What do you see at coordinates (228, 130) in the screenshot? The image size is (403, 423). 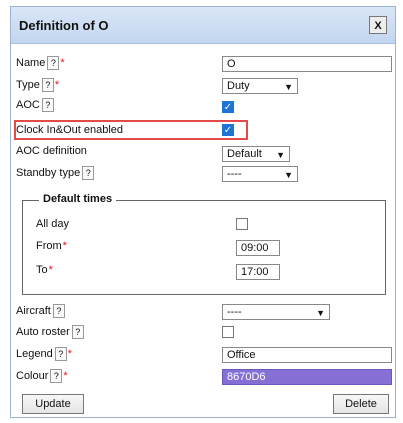 I see `clock-in-out-checkbox: ✓` at bounding box center [228, 130].